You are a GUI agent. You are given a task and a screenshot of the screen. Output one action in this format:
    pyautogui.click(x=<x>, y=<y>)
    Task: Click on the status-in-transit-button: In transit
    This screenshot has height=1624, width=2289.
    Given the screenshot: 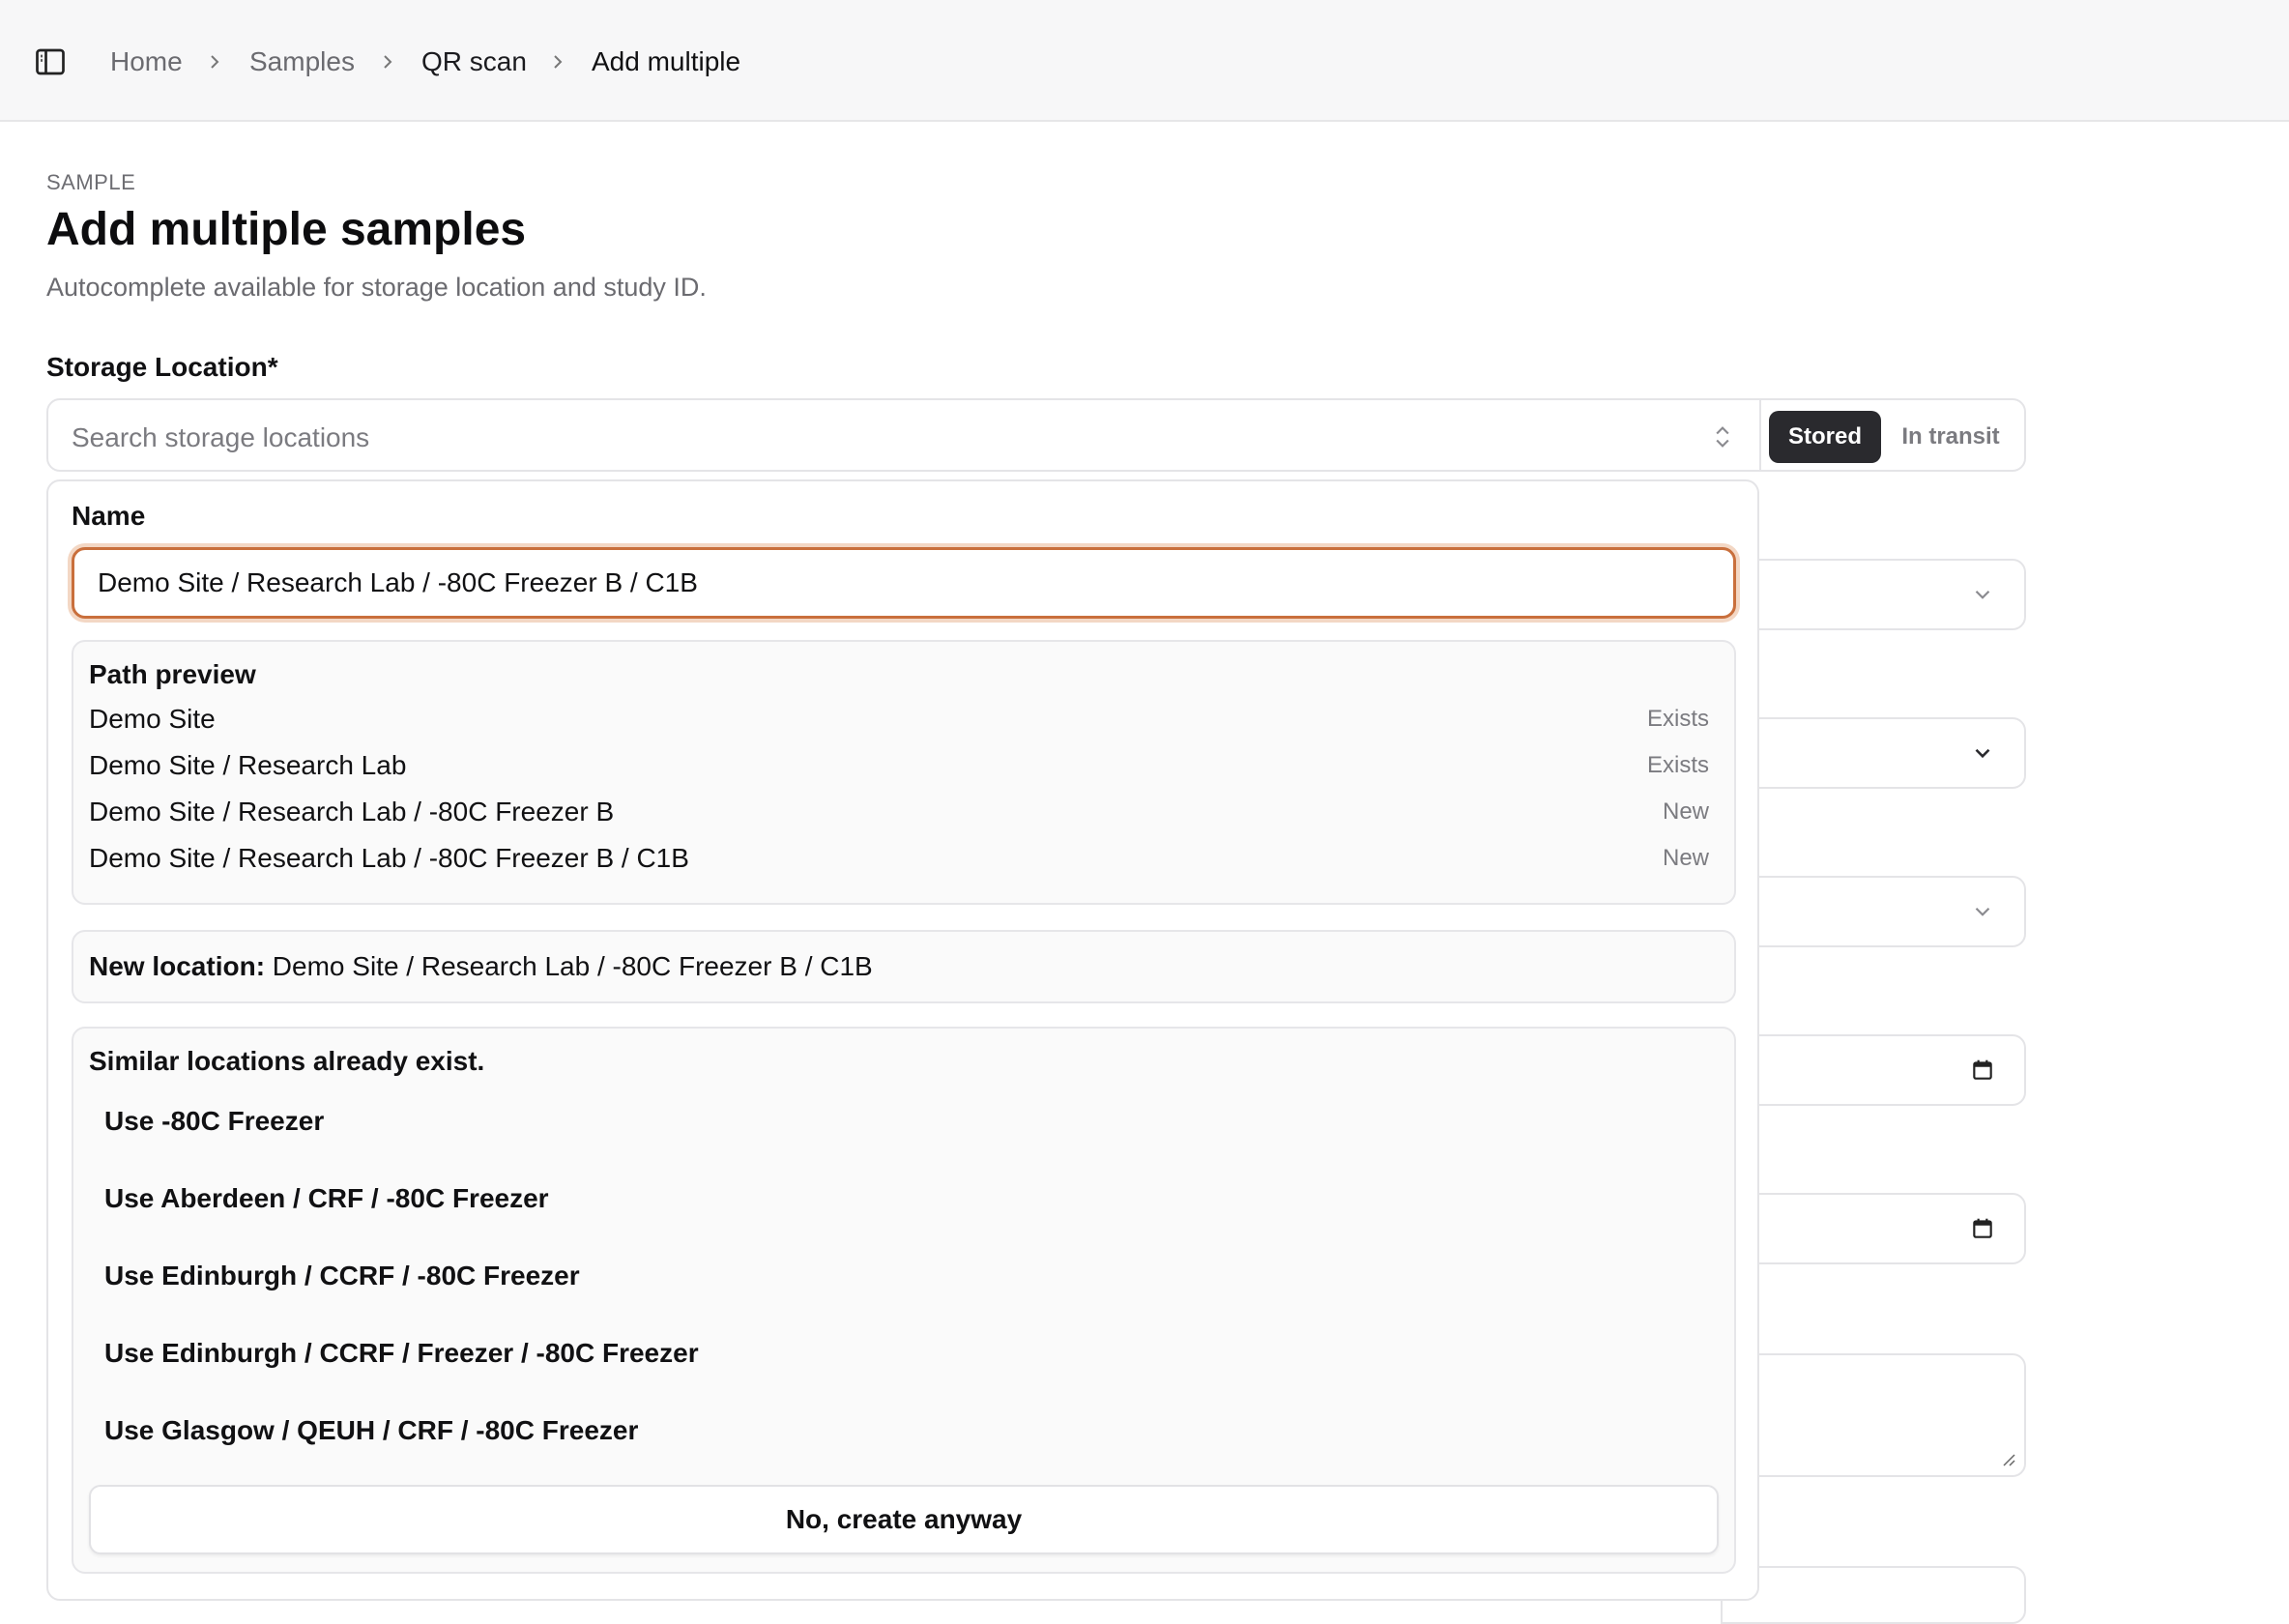 What is the action you would take?
    pyautogui.click(x=1950, y=437)
    